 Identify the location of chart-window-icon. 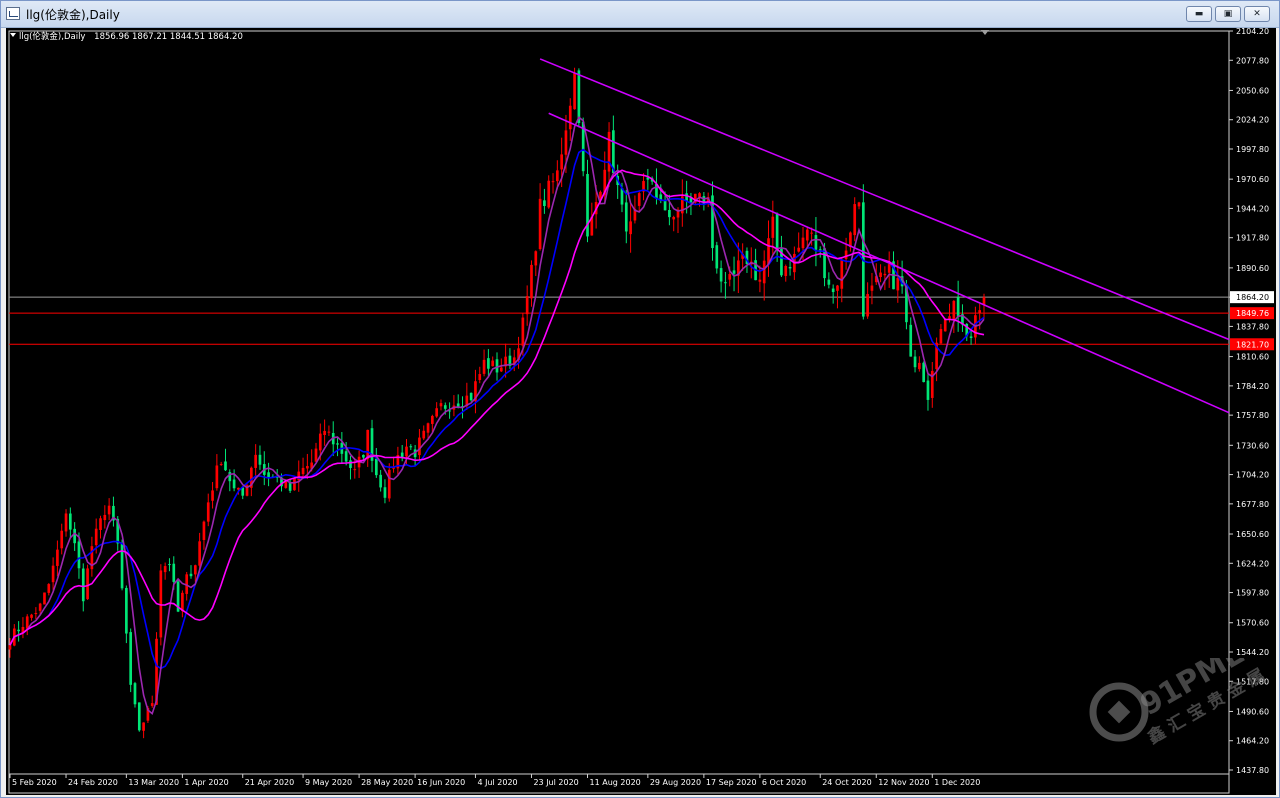
(13, 13).